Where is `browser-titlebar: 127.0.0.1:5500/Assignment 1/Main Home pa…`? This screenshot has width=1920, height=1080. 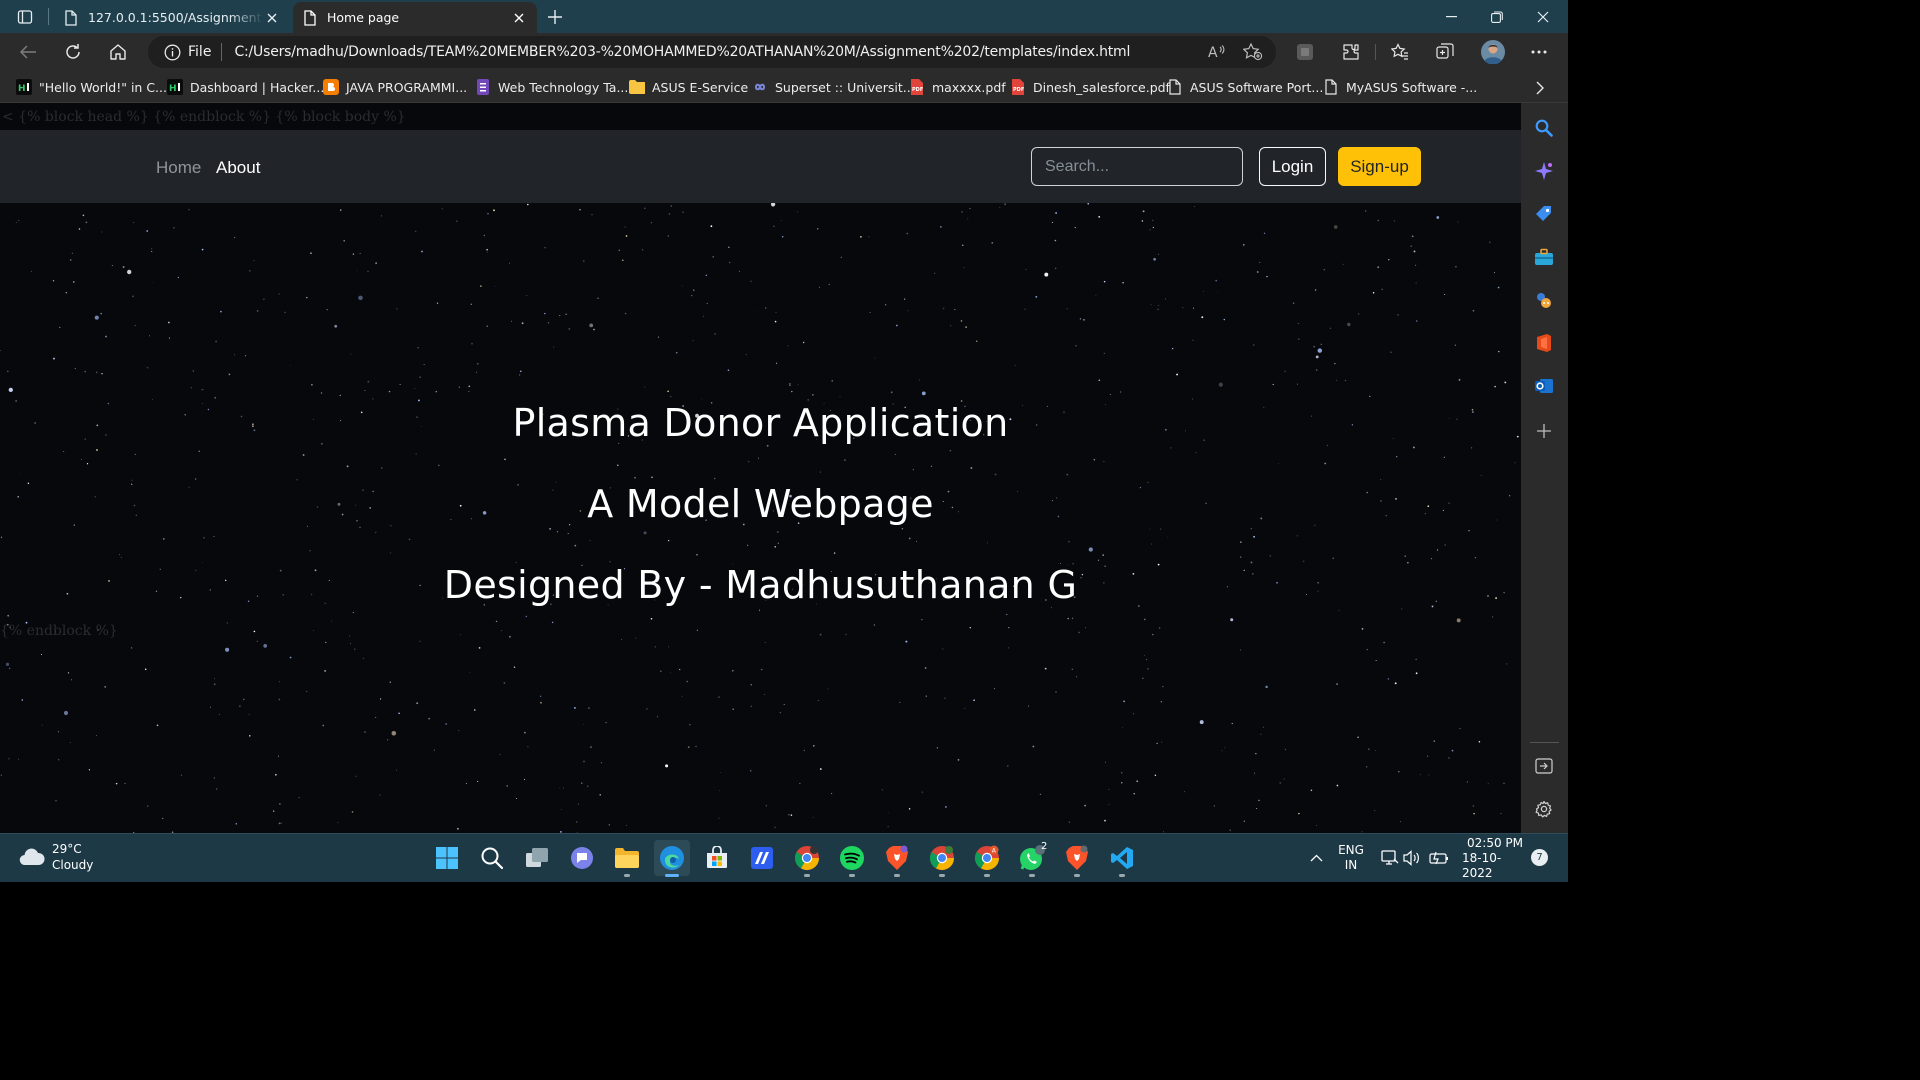 browser-titlebar: 127.0.0.1:5500/Assignment 1/Main Home pa… is located at coordinates (784, 16).